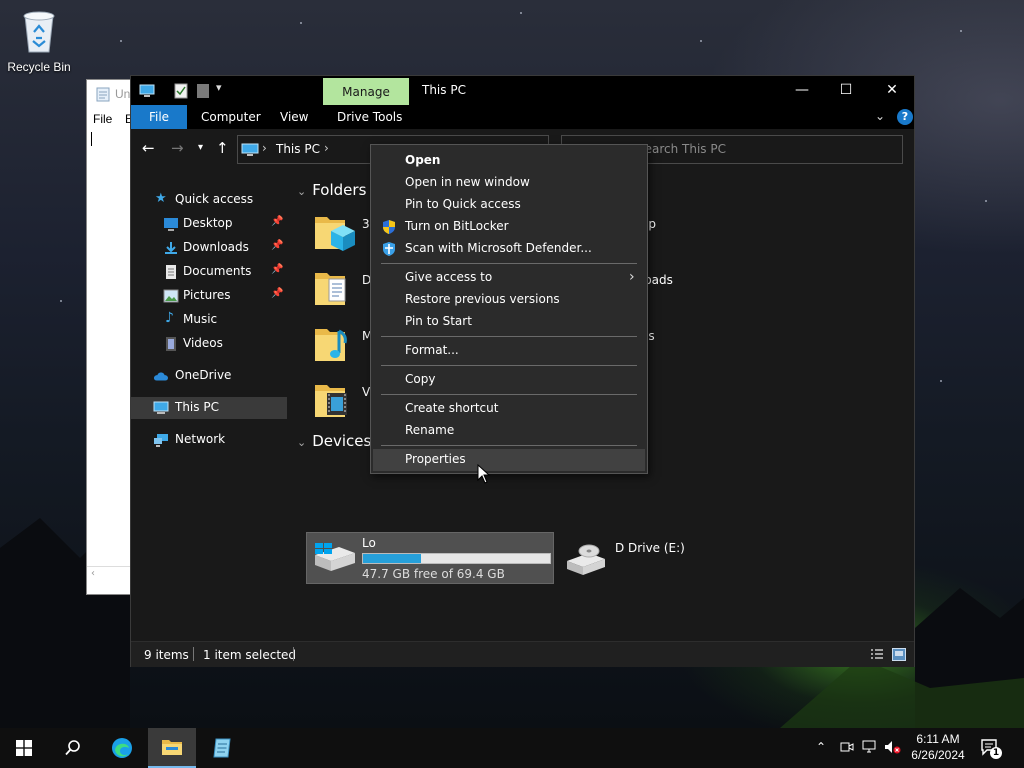 Image resolution: width=1024 pixels, height=768 pixels. What do you see at coordinates (203, 375) in the screenshot?
I see `sidebar-item-label: OneDrive` at bounding box center [203, 375].